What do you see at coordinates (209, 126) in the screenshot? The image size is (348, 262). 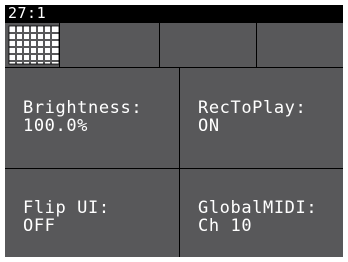 I see `param-value: ON` at bounding box center [209, 126].